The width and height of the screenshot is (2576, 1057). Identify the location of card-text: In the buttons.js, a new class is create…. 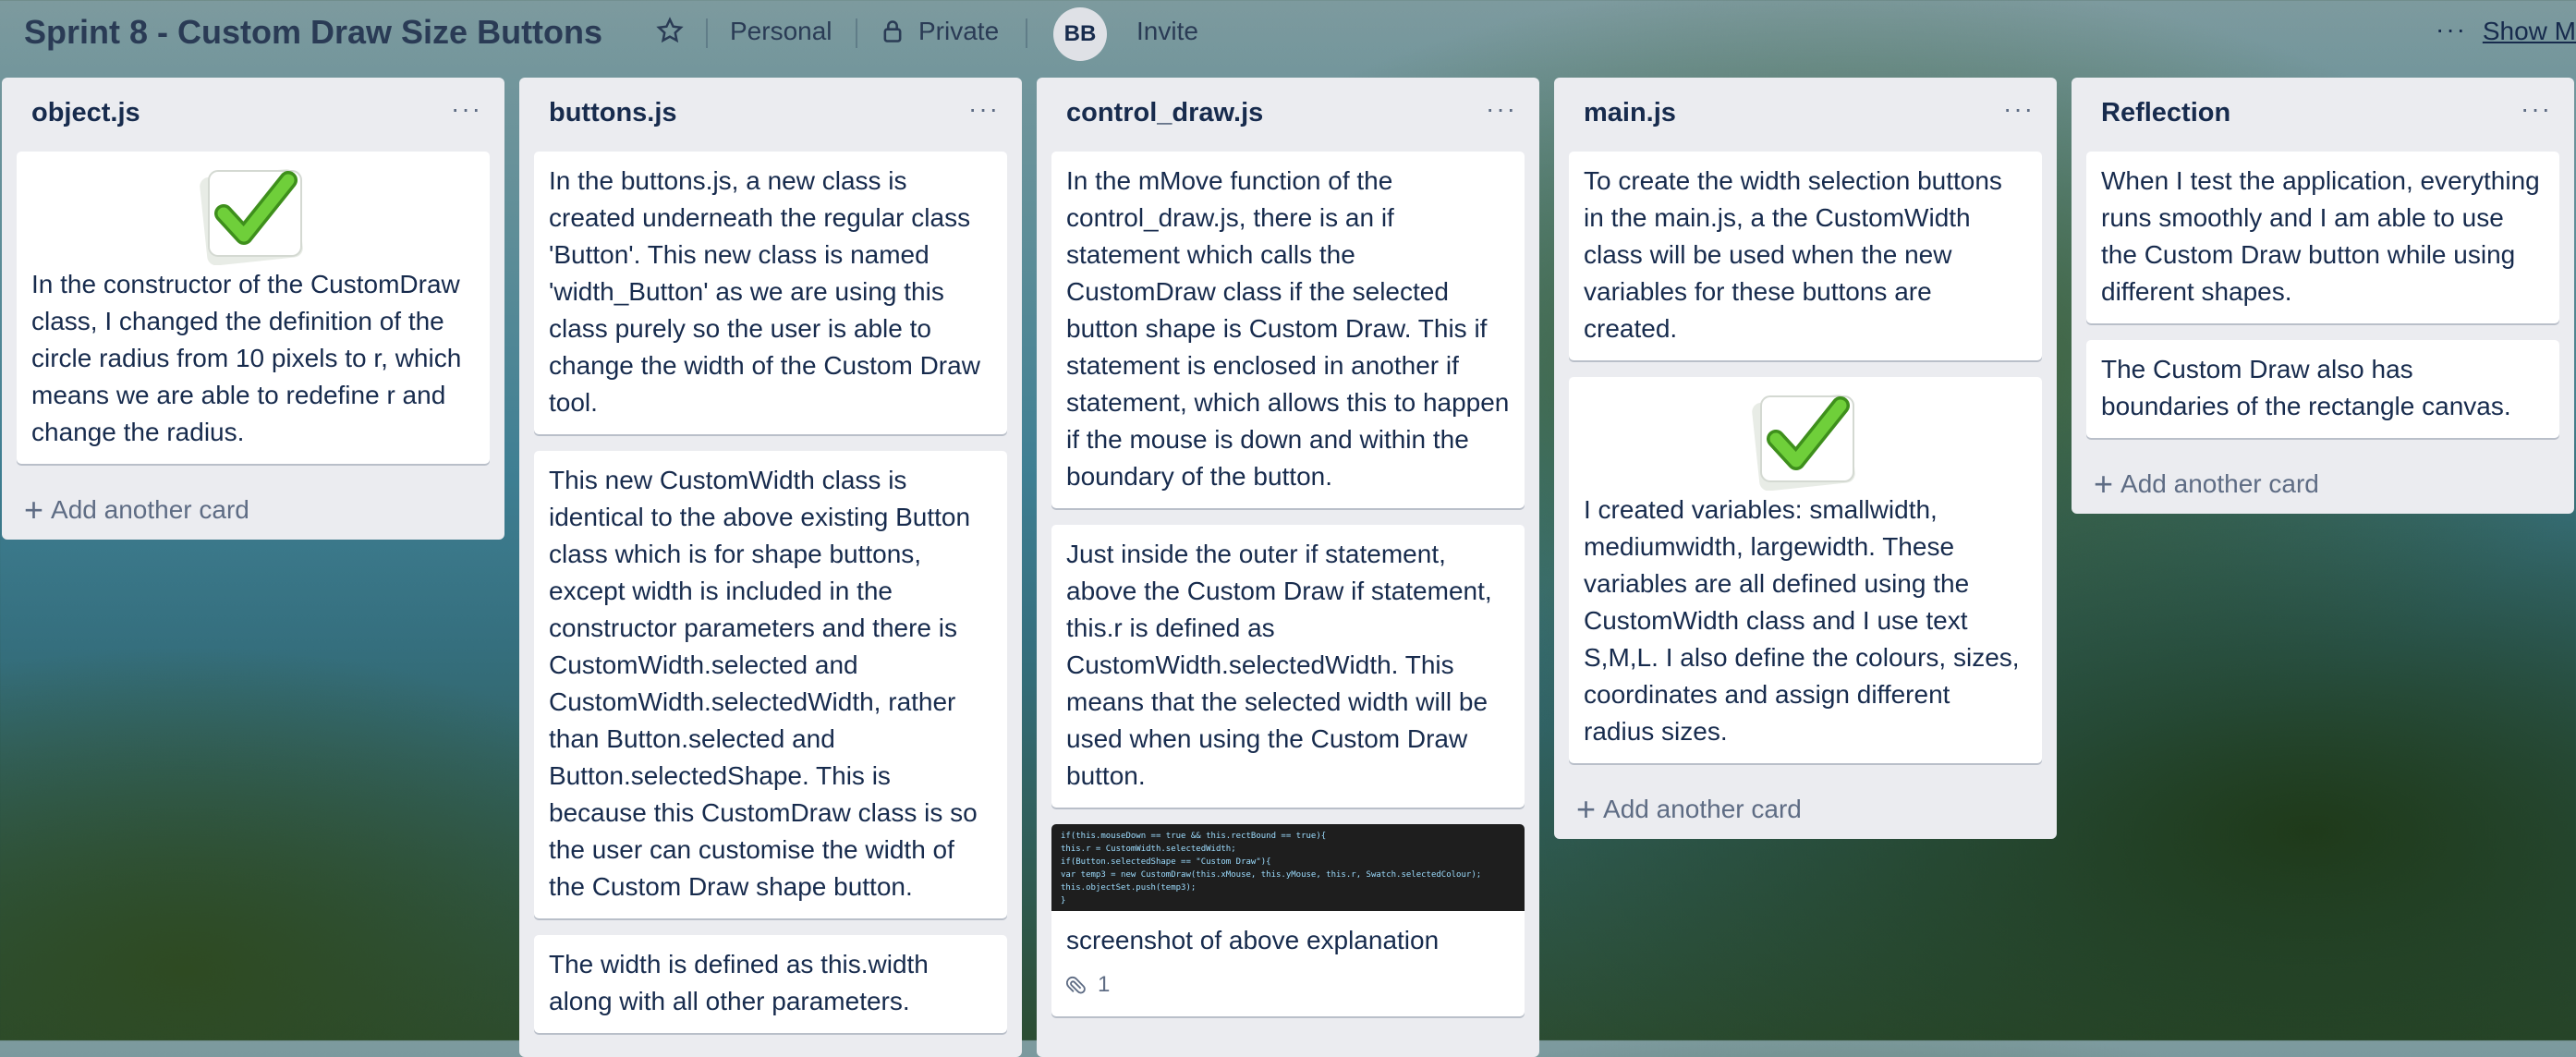
(764, 291).